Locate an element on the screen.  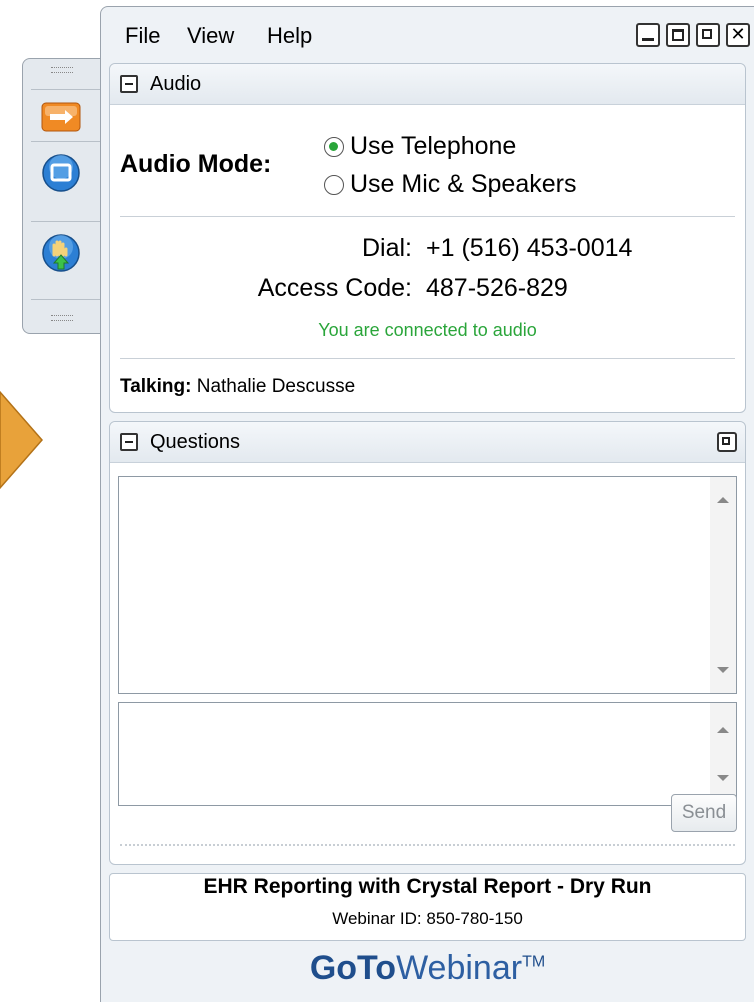
dial-label: Dial: is located at coordinates (386, 248).